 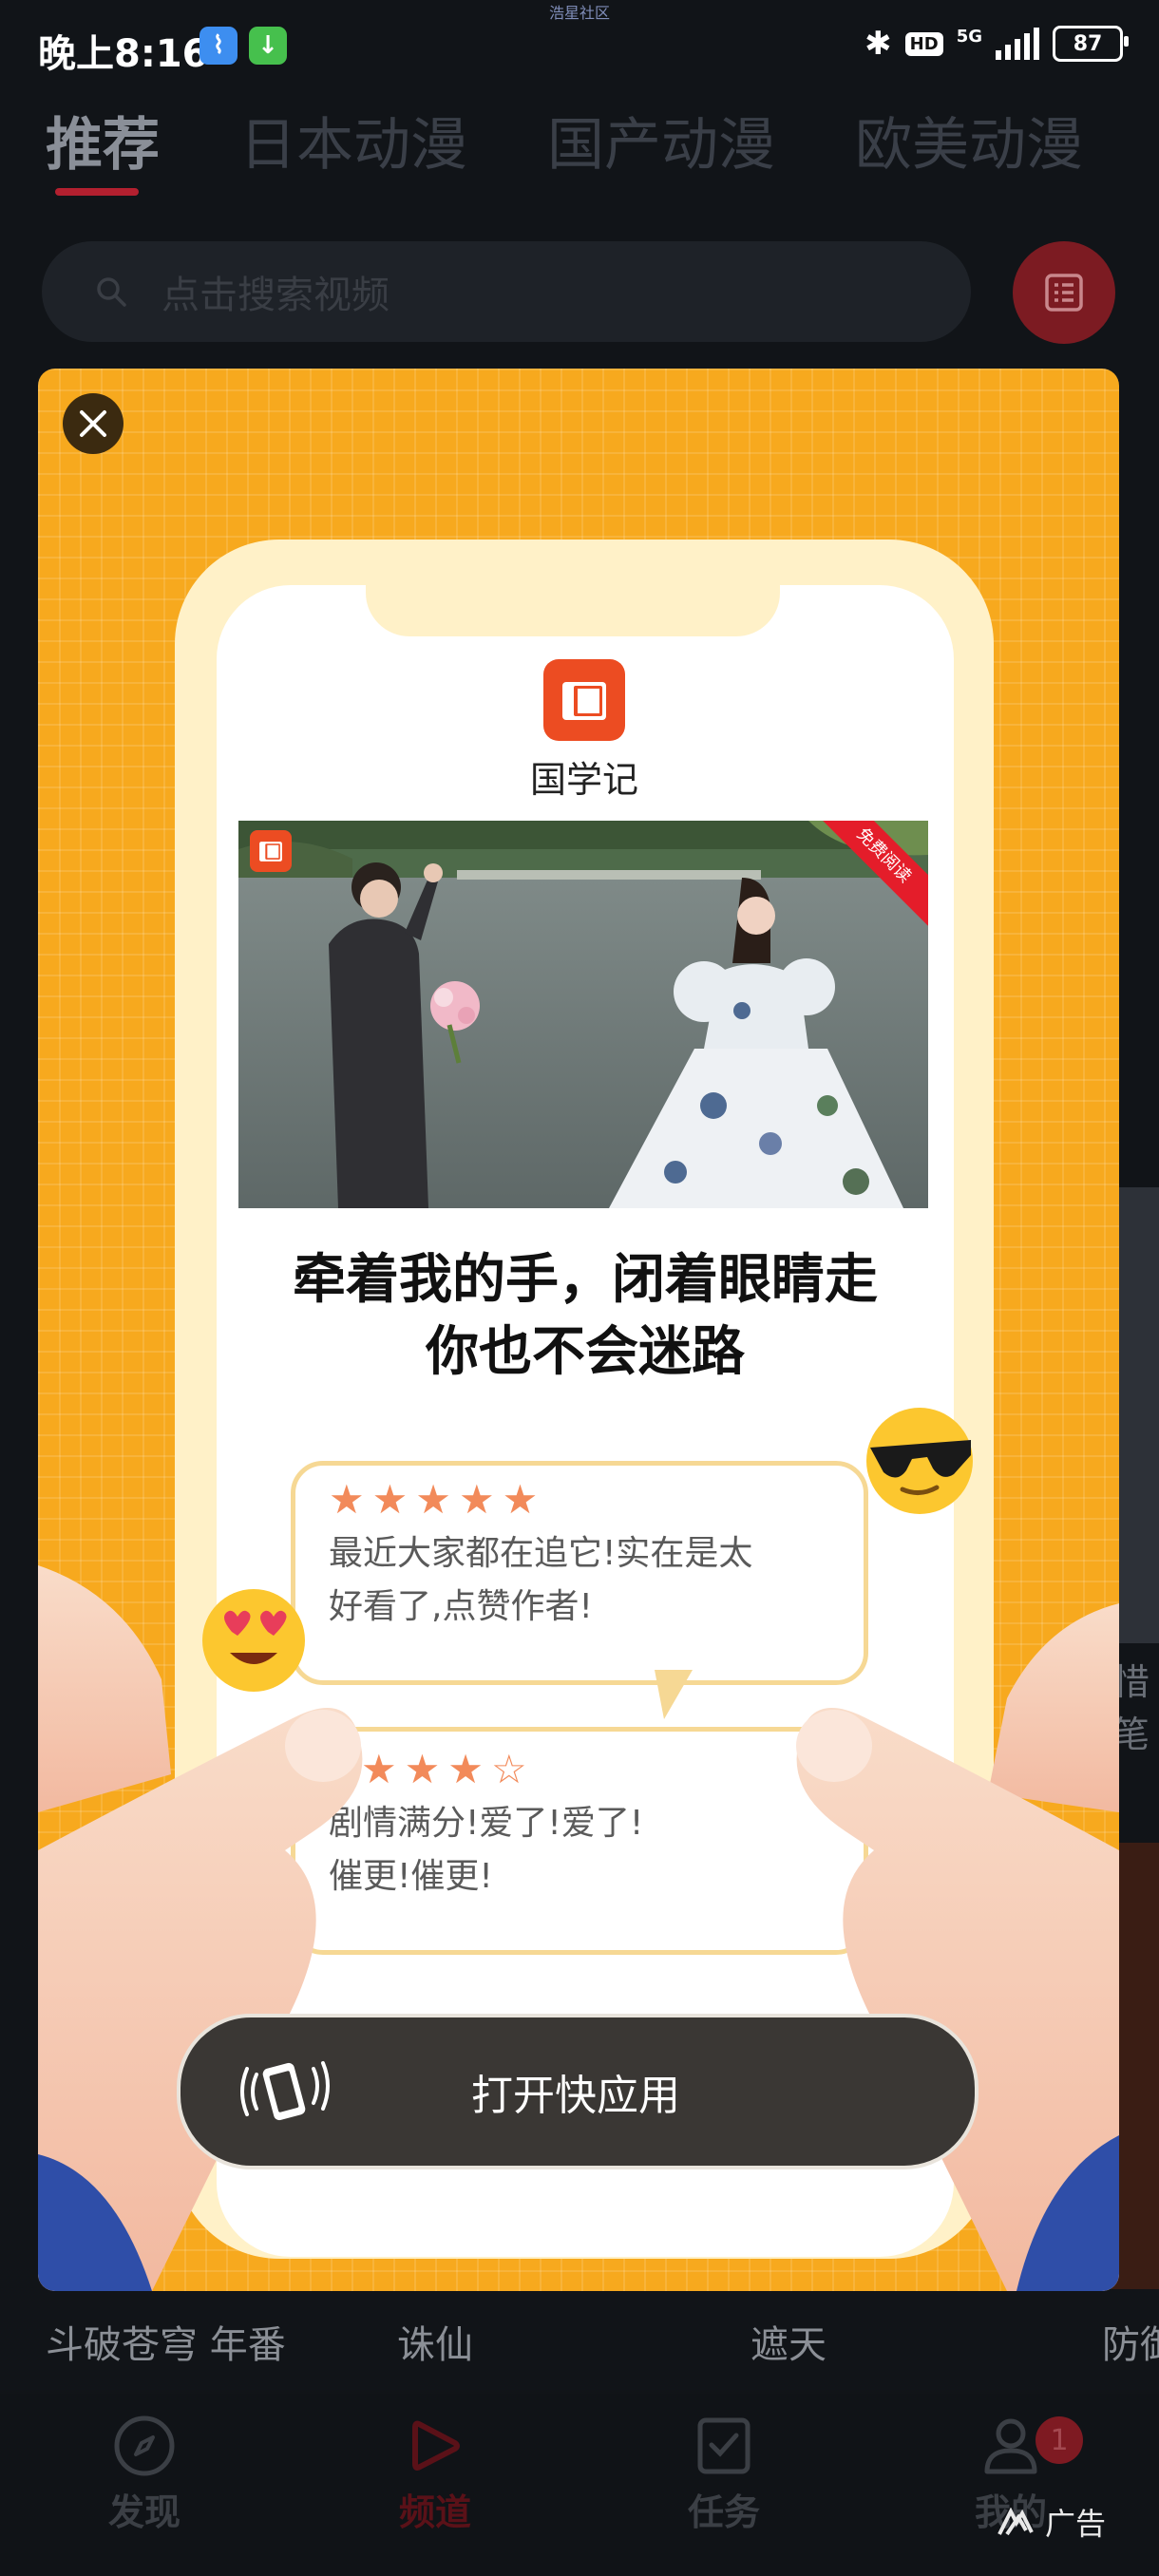 What do you see at coordinates (144, 2445) in the screenshot?
I see `compass-icon` at bounding box center [144, 2445].